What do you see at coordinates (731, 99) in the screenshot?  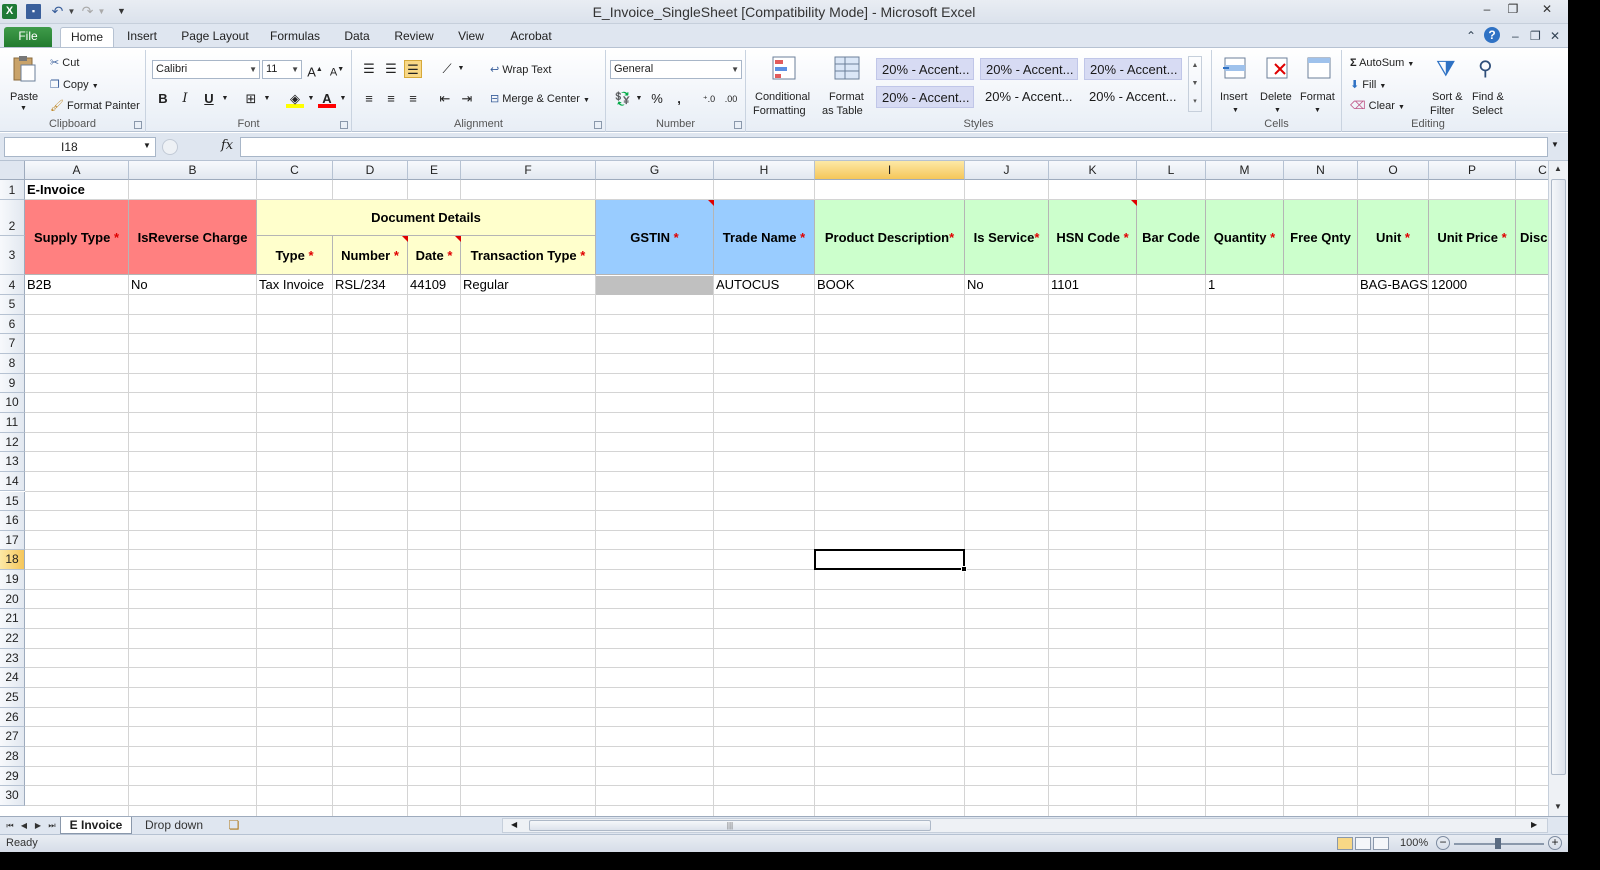 I see `decrease-decimal-icon: .00` at bounding box center [731, 99].